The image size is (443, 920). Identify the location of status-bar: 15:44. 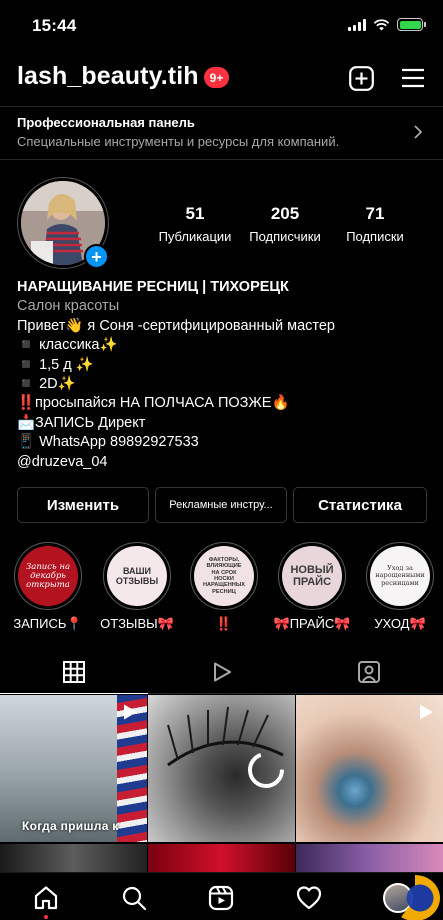
(221, 26).